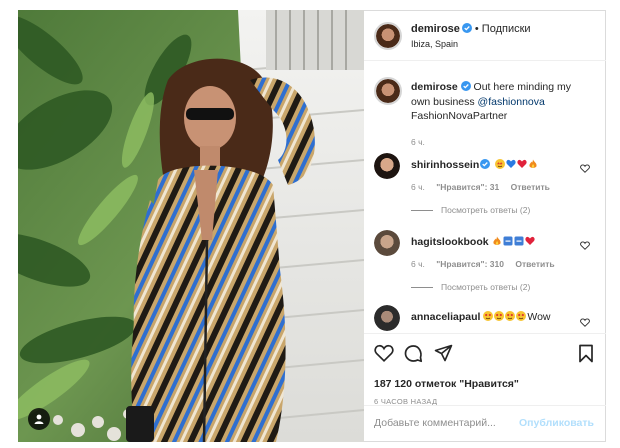 The width and height of the screenshot is (620, 448). Describe the element at coordinates (539, 317) in the screenshot. I see `comment-text: Wow` at that location.